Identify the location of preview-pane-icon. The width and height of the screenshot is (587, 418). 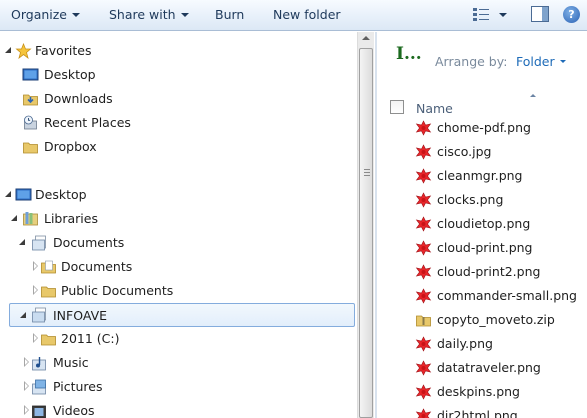
(540, 14).